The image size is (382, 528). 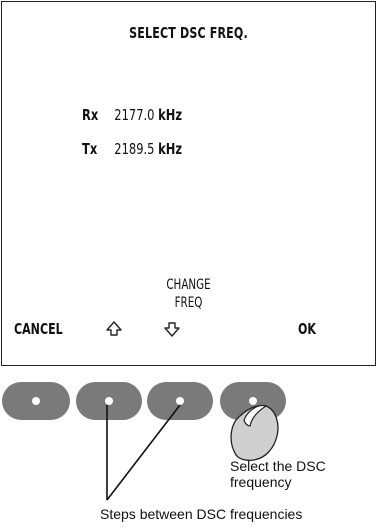 What do you see at coordinates (192, 452) in the screenshot?
I see `annotation-overlay` at bounding box center [192, 452].